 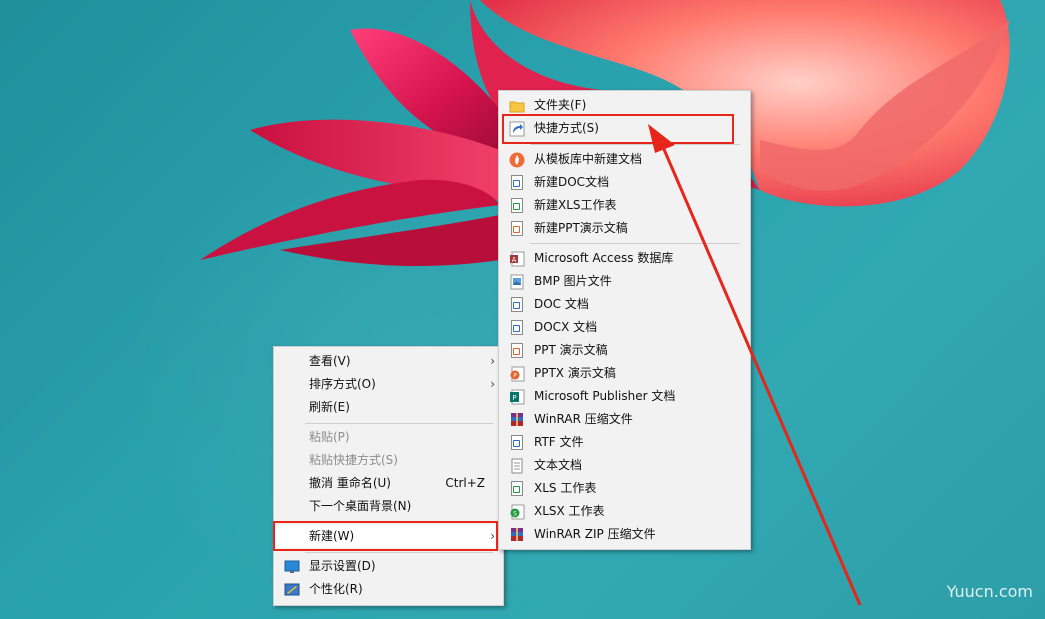 What do you see at coordinates (330, 361) in the screenshot?
I see `menu-item-label: 查看(V)` at bounding box center [330, 361].